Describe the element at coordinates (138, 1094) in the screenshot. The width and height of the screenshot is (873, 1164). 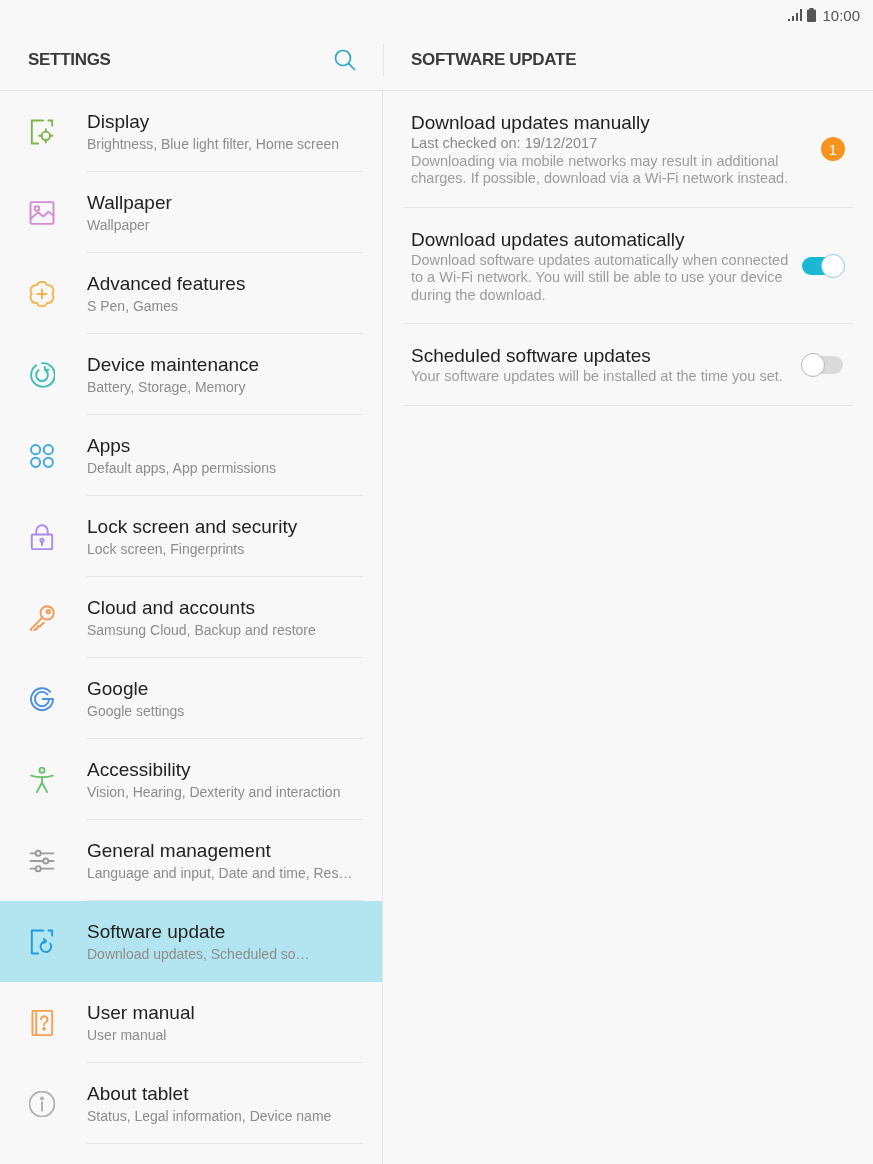
I see `item-title: About tablet` at that location.